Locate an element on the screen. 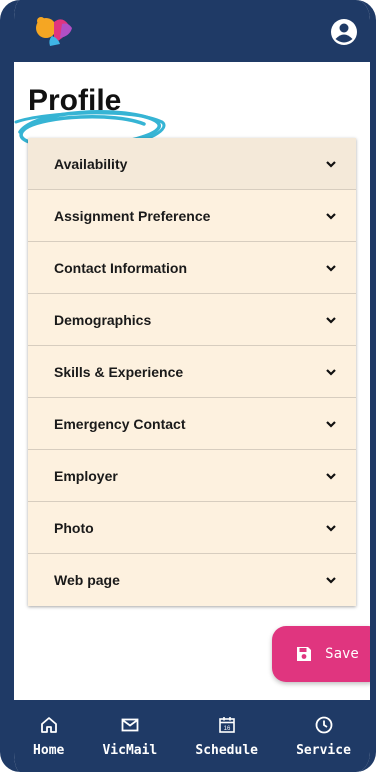 The image size is (376, 772). section-skills-experience: Skills & Experience is located at coordinates (192, 372).